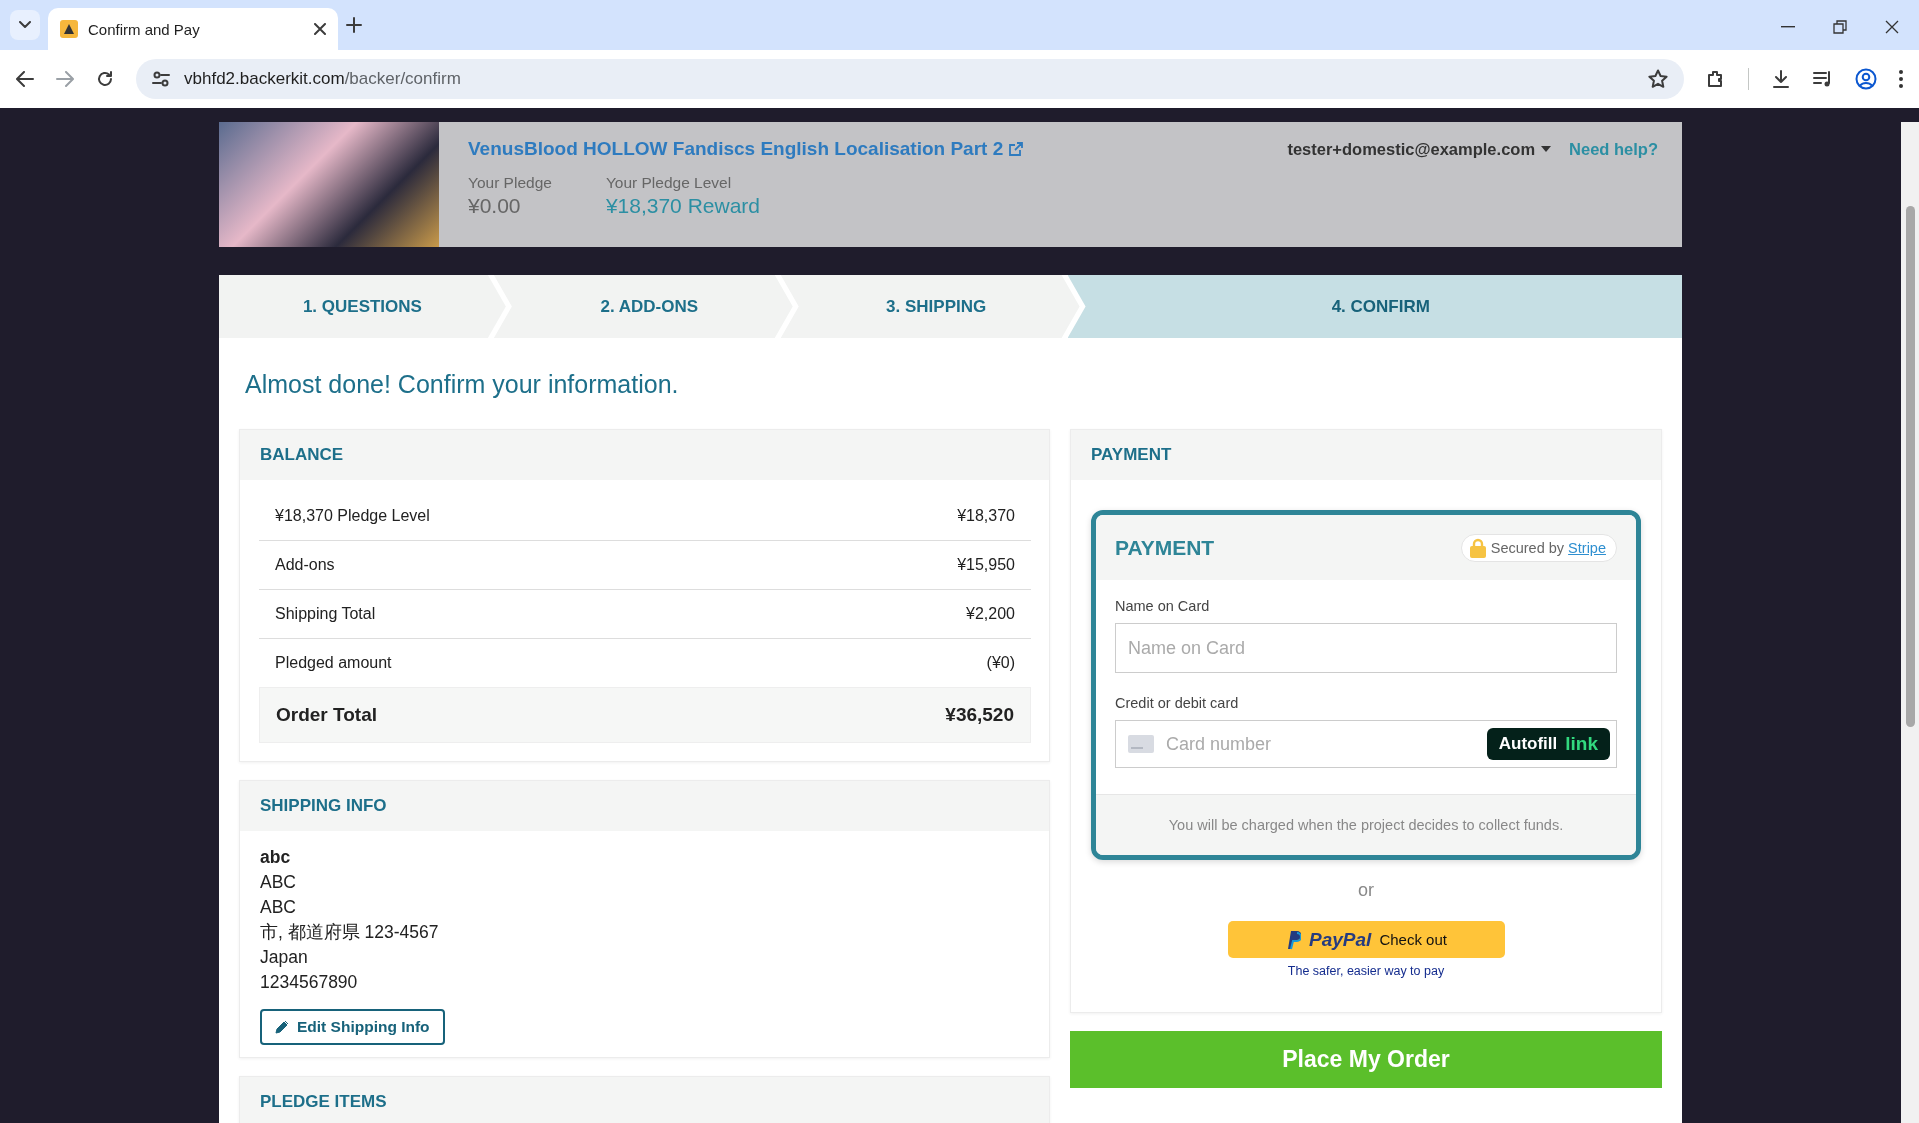 Image resolution: width=1919 pixels, height=1123 pixels. I want to click on close-window-icon, so click(1892, 27).